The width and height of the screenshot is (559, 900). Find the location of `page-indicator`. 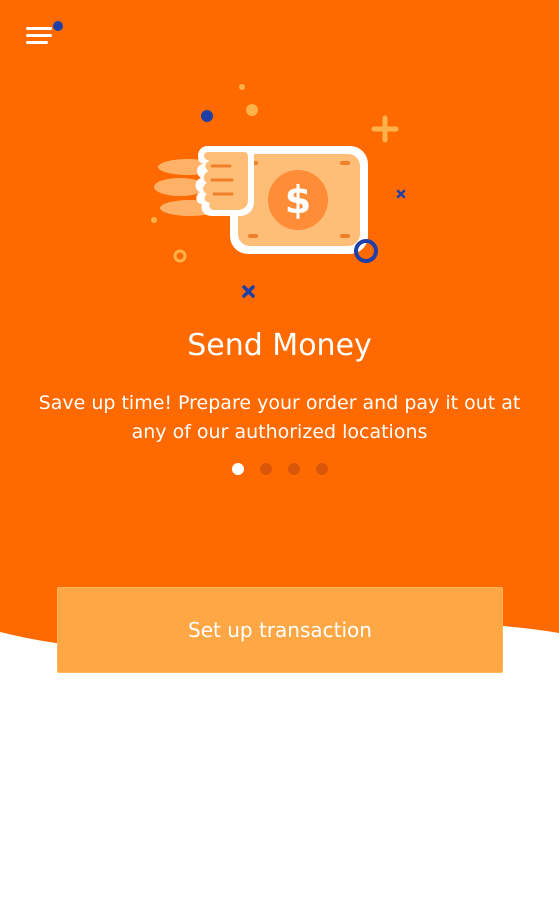

page-indicator is located at coordinates (279, 470).